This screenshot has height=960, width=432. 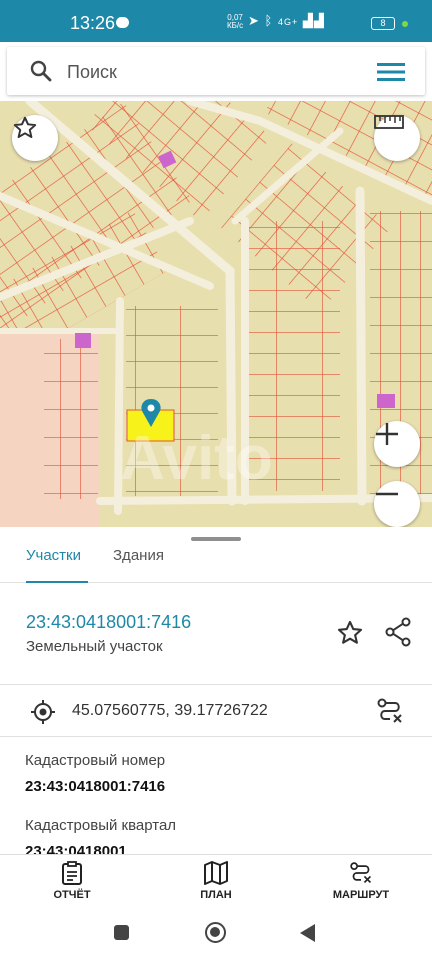 I want to click on tab-buildings: Здания, so click(x=138, y=565).